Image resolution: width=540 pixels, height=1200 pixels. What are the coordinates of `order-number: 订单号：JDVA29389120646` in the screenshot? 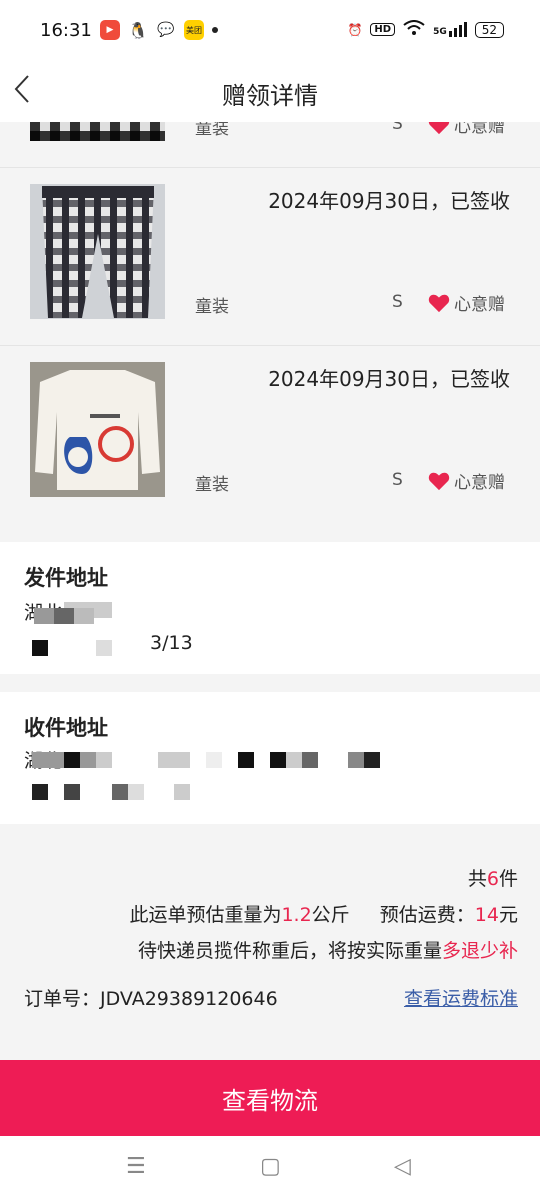 It's located at (151, 999).